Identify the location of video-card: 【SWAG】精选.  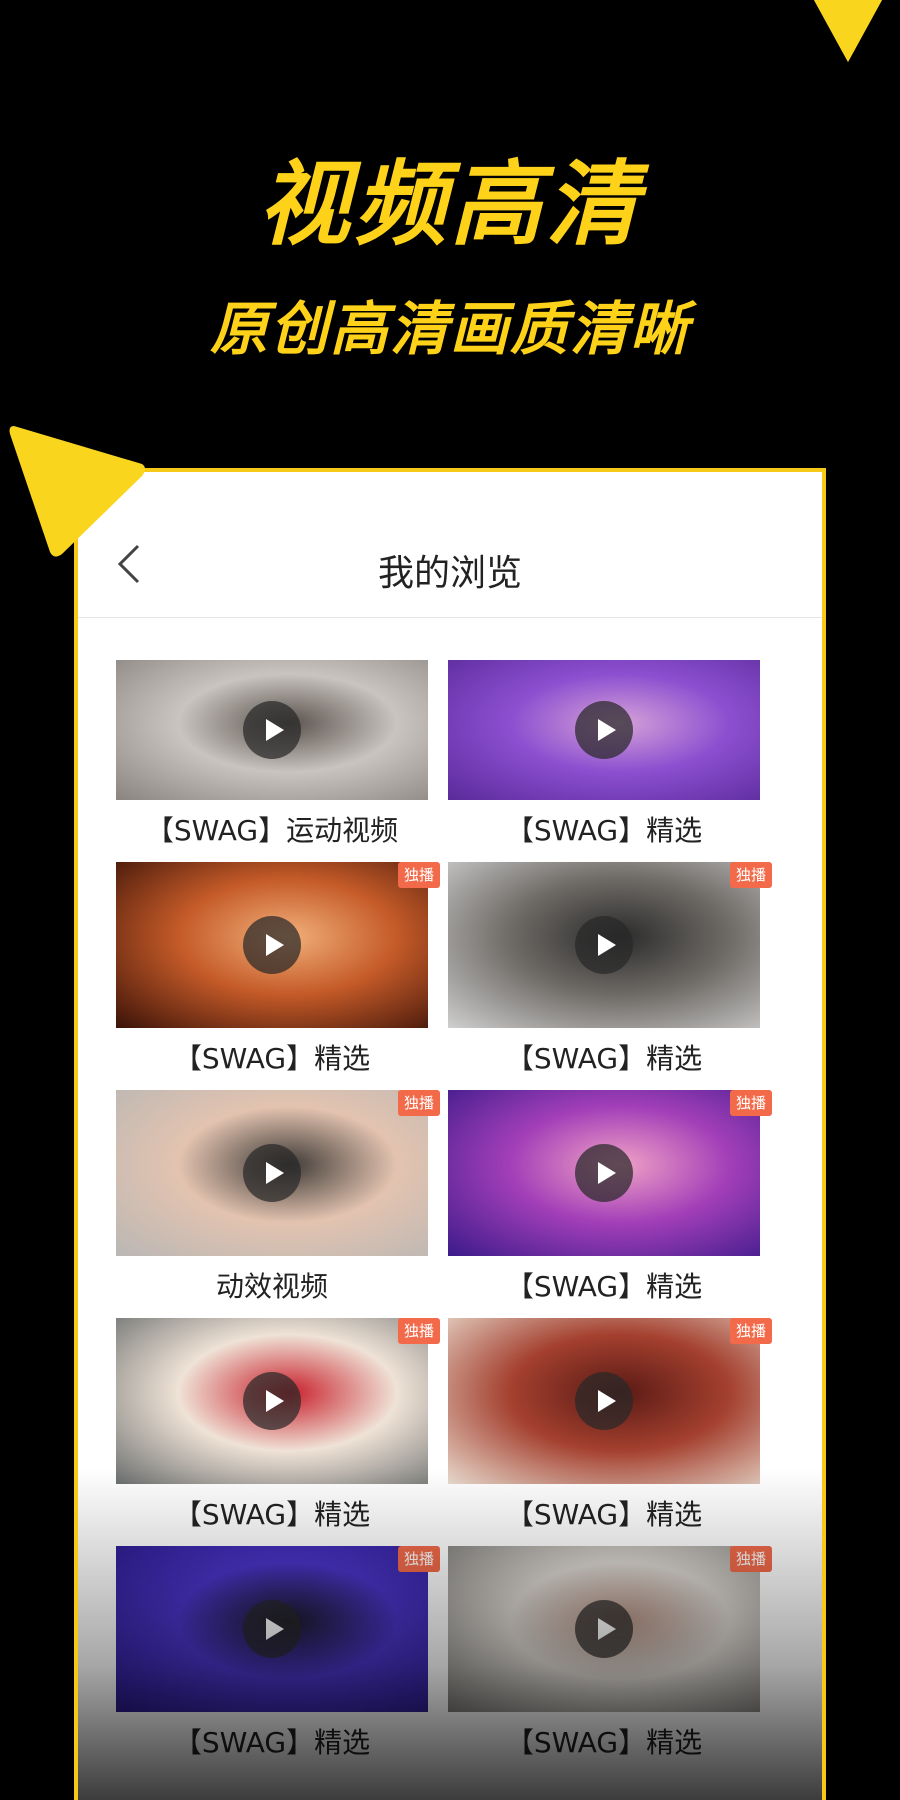
(604, 761).